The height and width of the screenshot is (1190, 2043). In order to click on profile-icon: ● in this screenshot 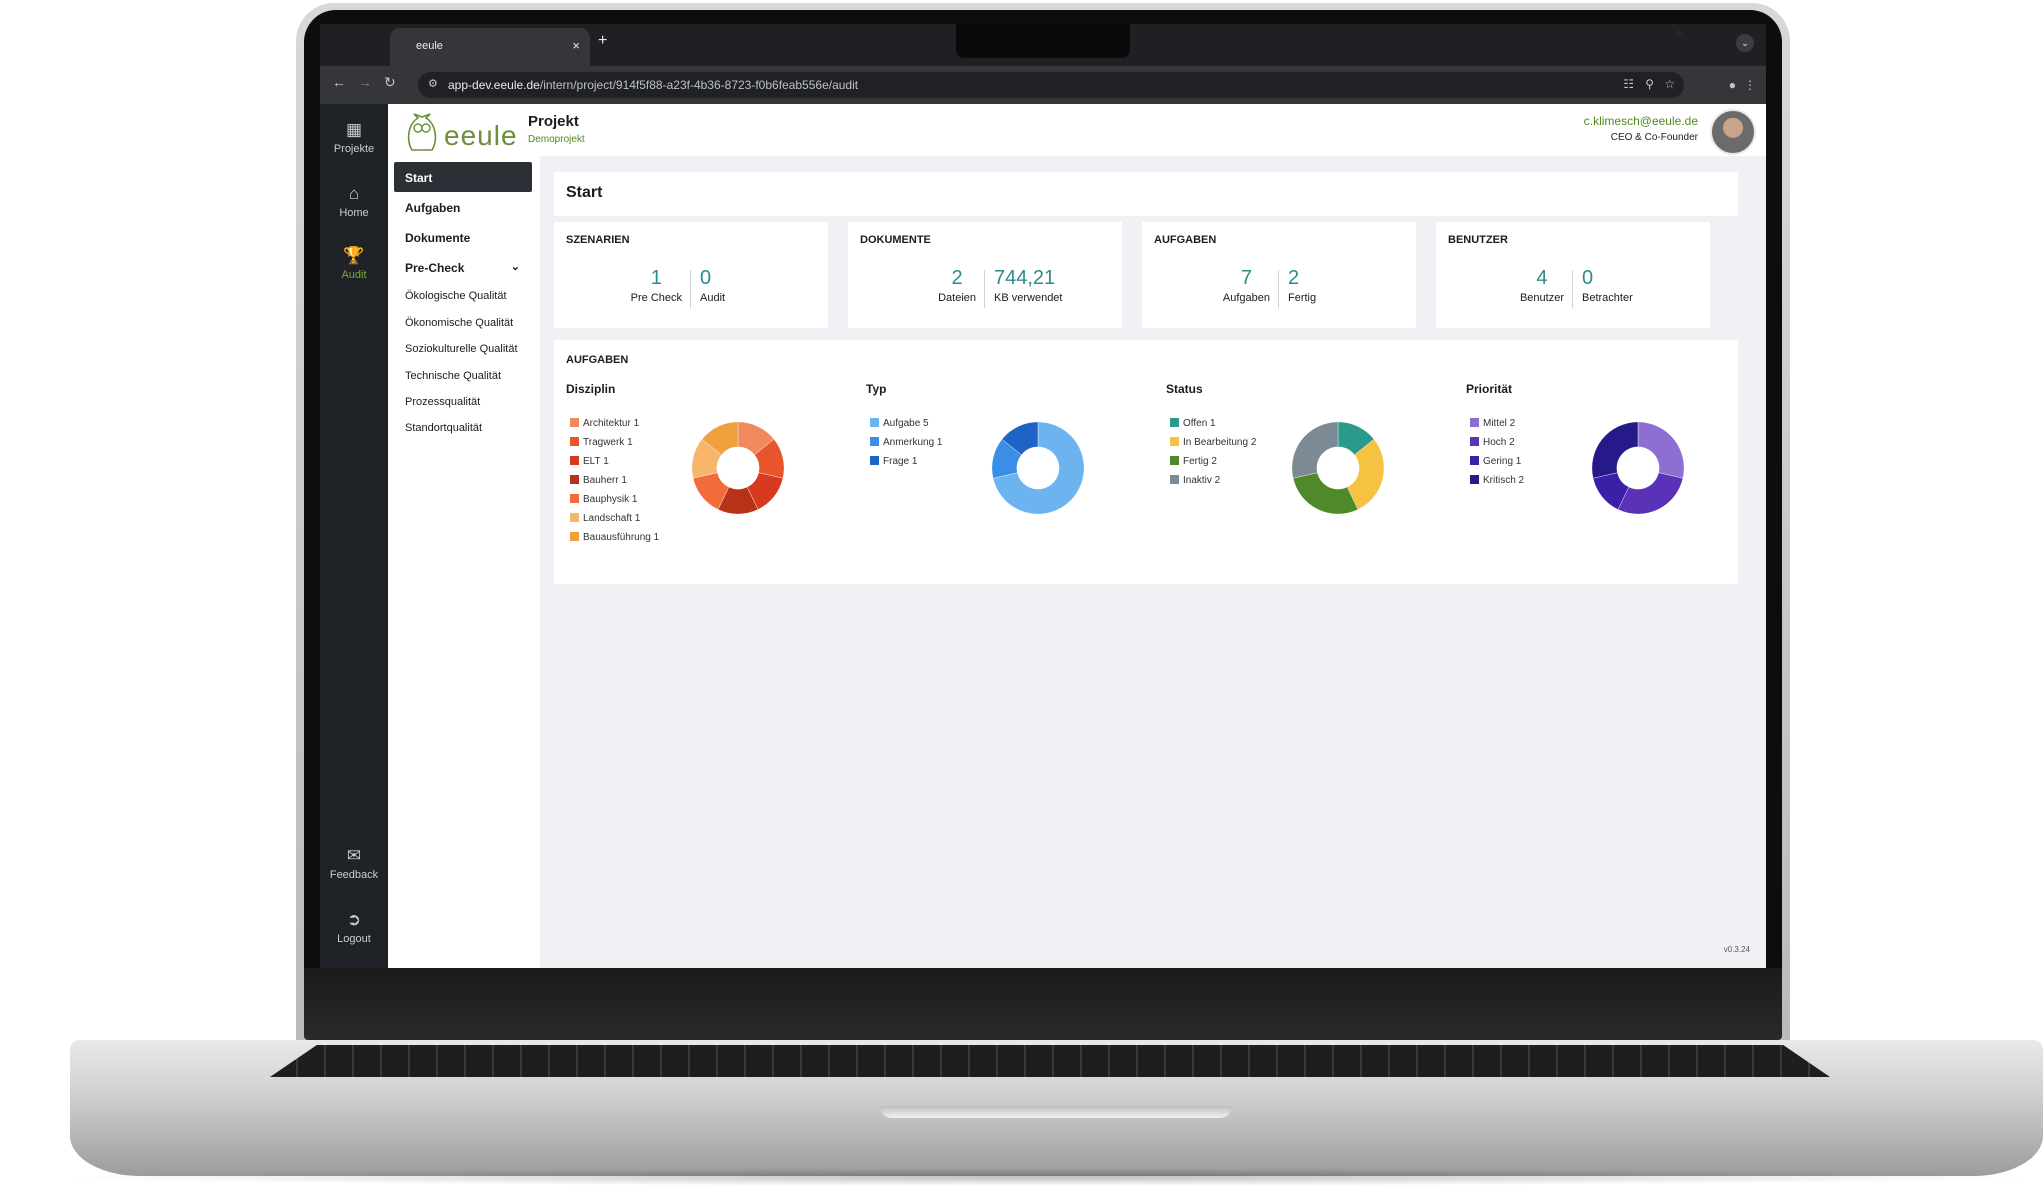, I will do `click(1732, 85)`.